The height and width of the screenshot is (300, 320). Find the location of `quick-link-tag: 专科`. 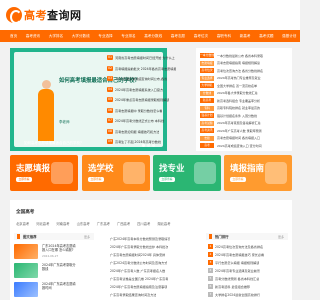

quick-link-tag: 专科 is located at coordinates (207, 108).